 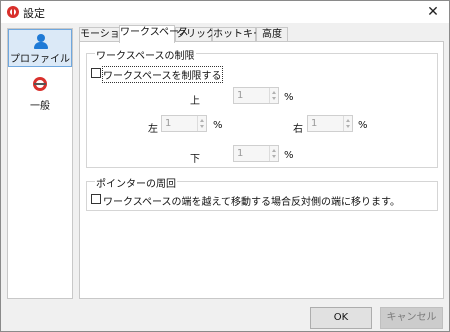 What do you see at coordinates (96, 73) in the screenshot?
I see `limit-workspace-checkbox` at bounding box center [96, 73].